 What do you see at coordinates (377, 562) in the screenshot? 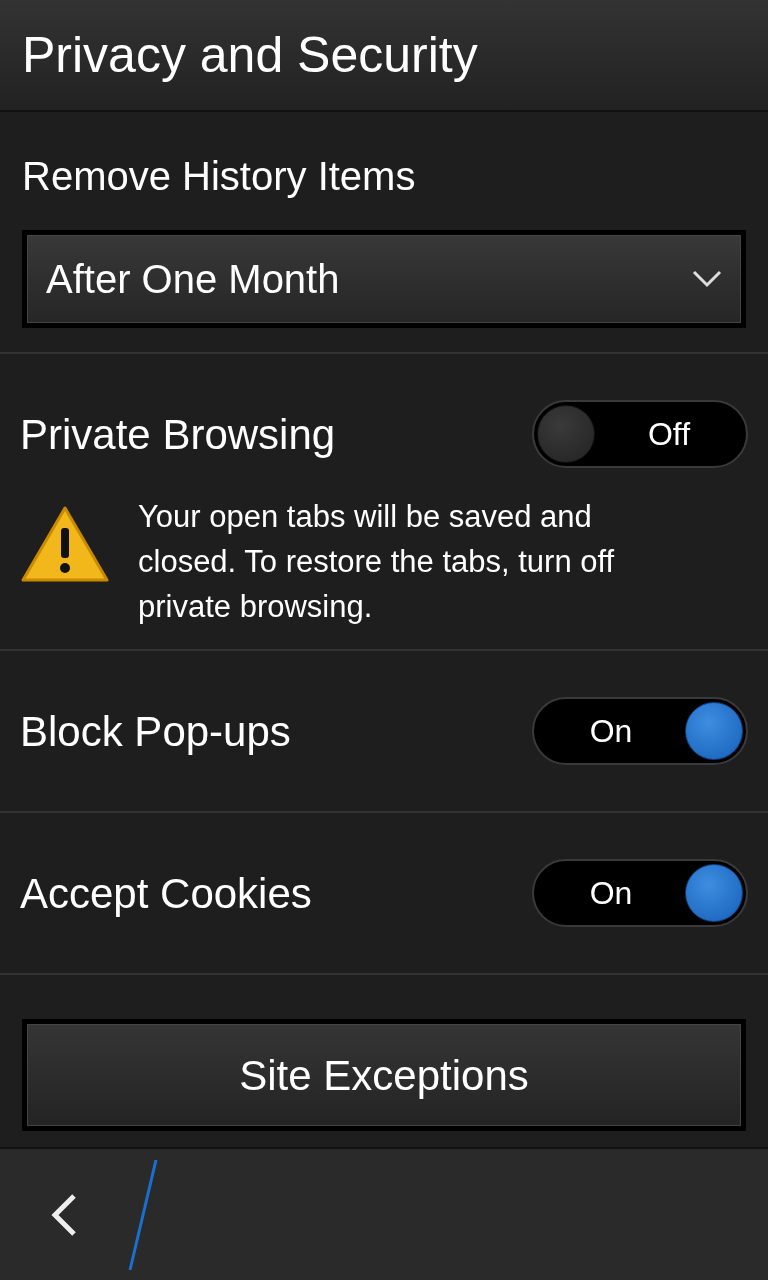
I see `warning-text: Your open tabs will be saved and closed. To restore the tabs, turn off private browsing.` at bounding box center [377, 562].